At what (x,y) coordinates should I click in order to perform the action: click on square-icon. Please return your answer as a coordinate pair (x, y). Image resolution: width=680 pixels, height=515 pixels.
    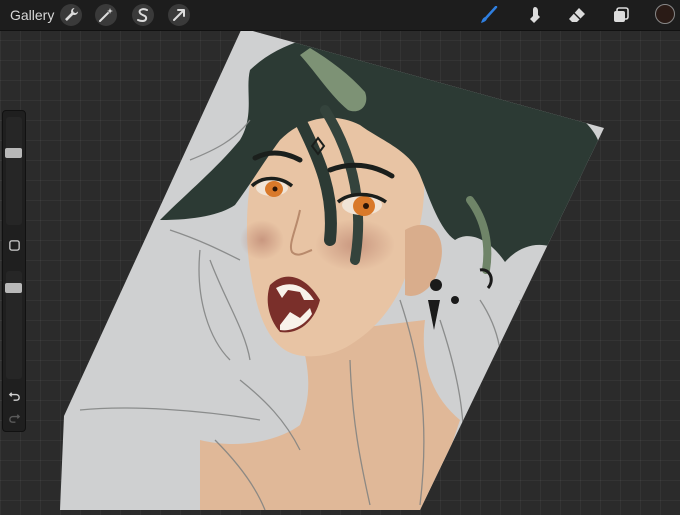
    Looking at the image, I should click on (14, 245).